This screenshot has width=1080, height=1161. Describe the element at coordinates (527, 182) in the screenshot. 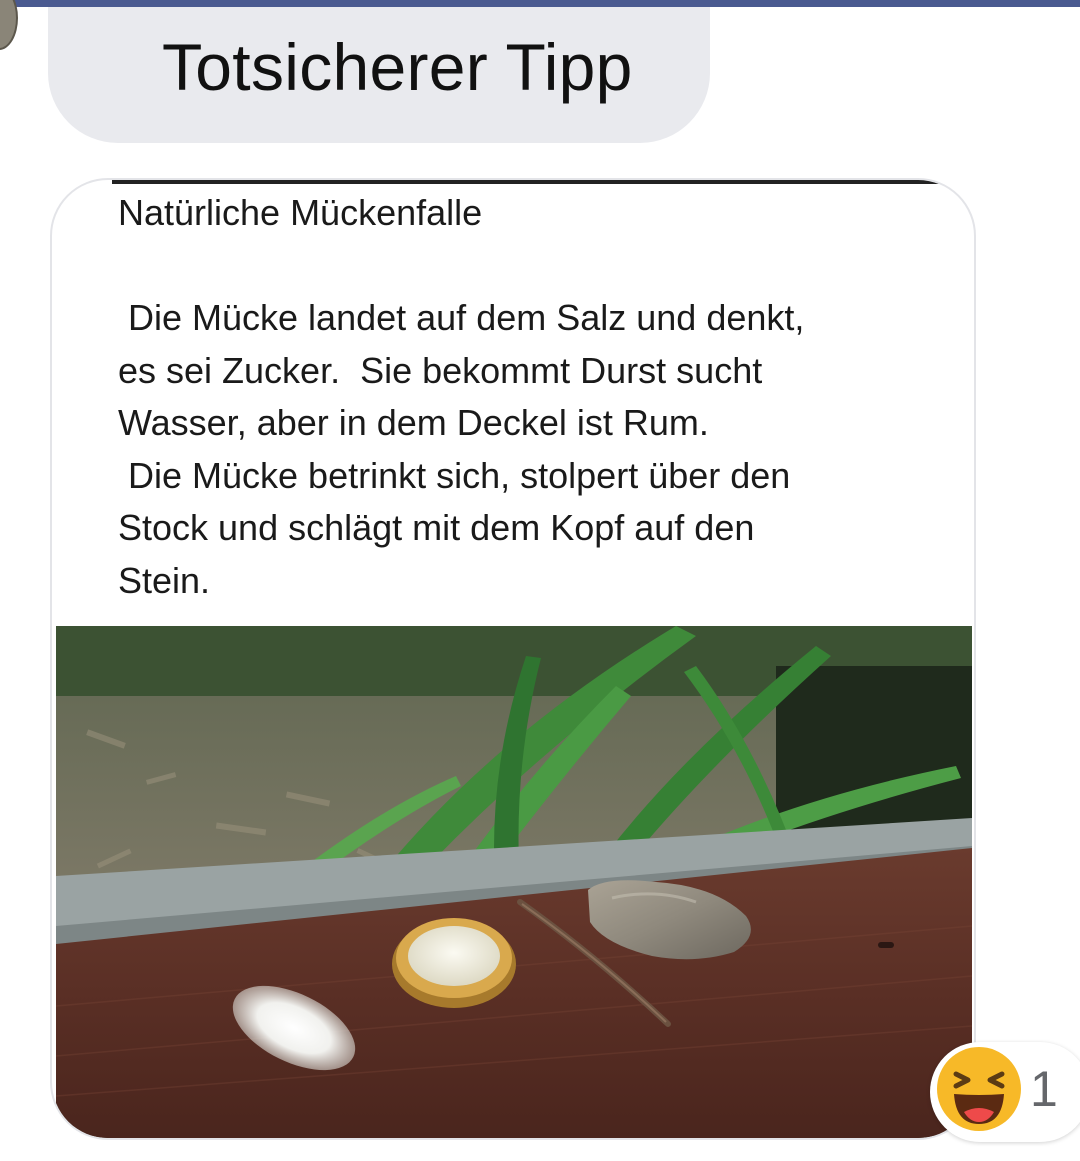

I see `card-divider` at that location.